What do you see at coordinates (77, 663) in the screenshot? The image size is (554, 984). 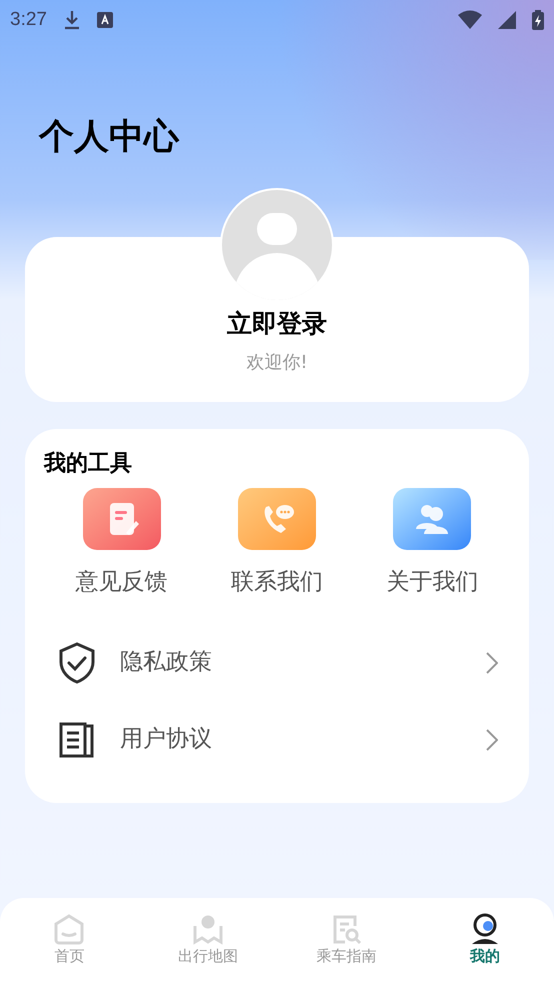 I see `shield-check-icon` at bounding box center [77, 663].